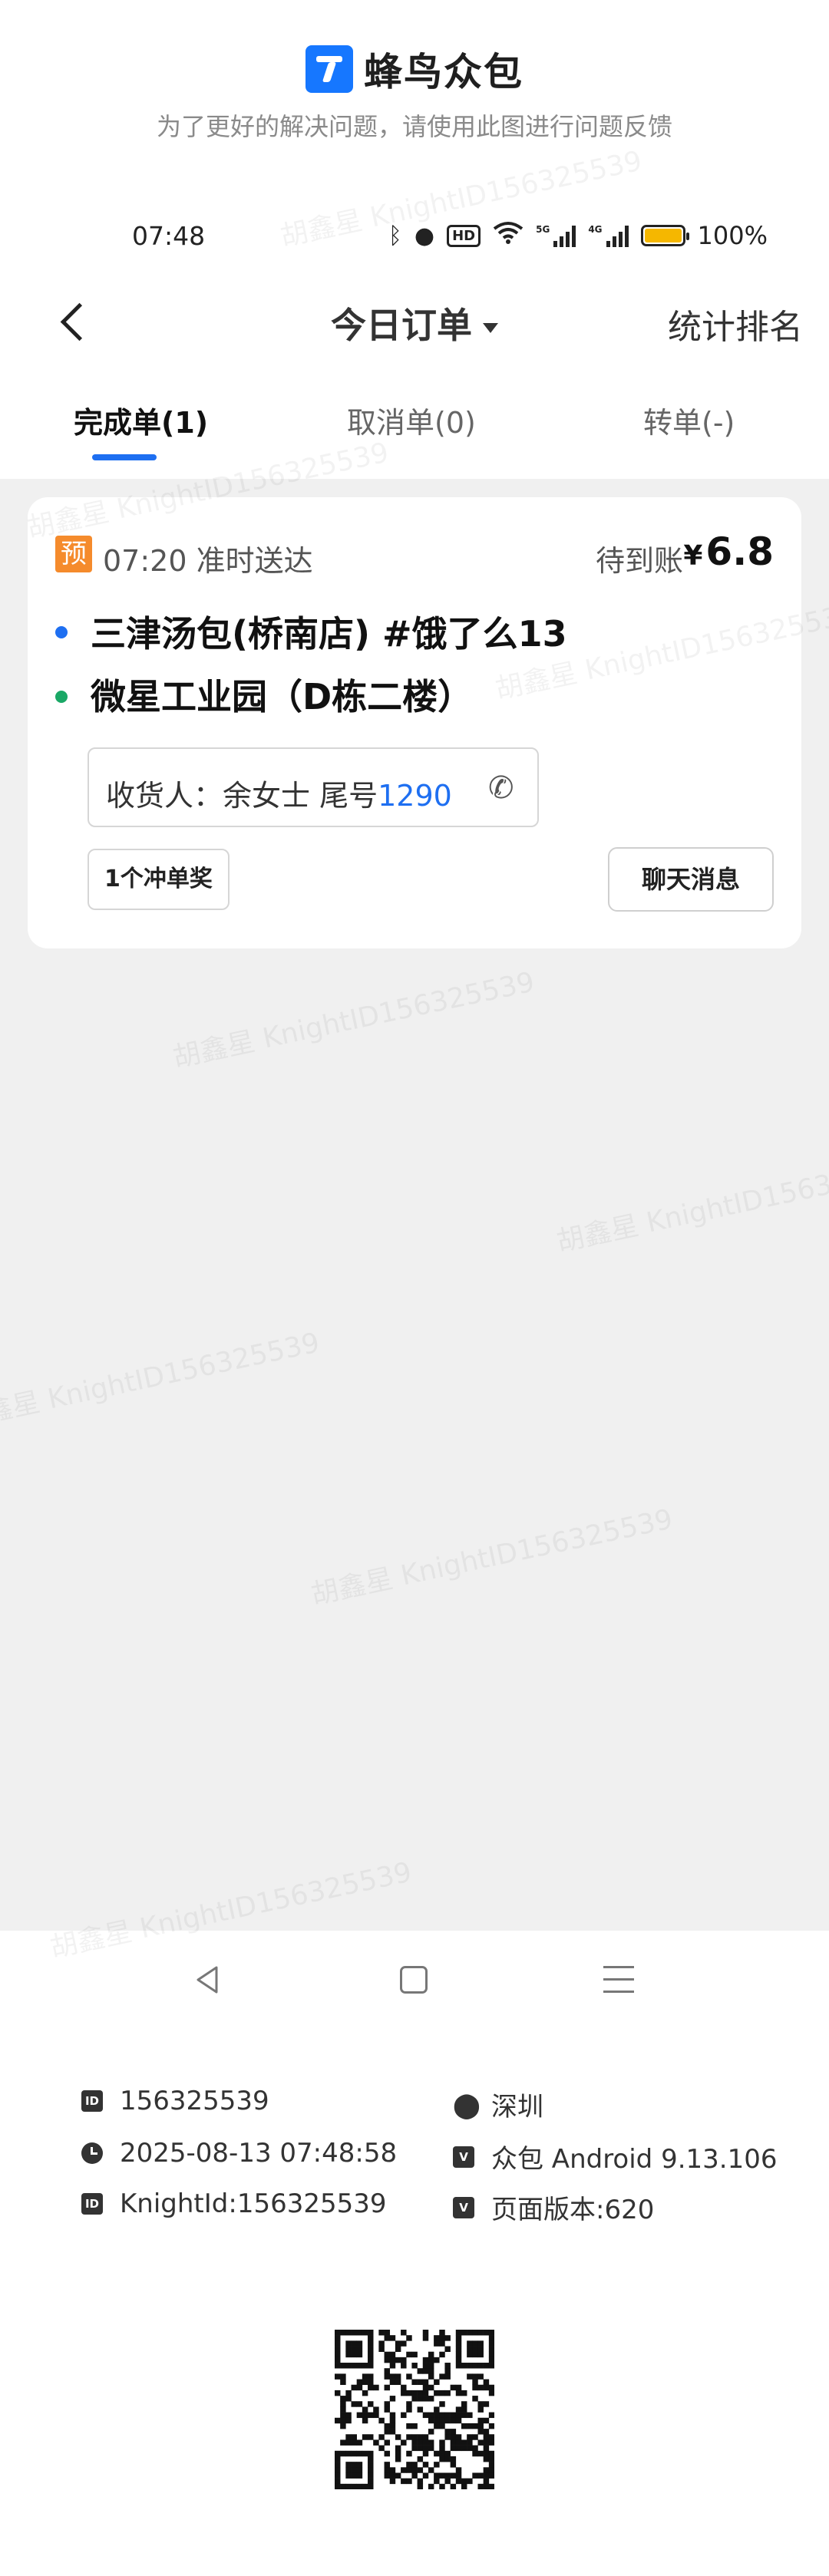 The image size is (829, 2576). I want to click on info-id: 156325539, so click(194, 2101).